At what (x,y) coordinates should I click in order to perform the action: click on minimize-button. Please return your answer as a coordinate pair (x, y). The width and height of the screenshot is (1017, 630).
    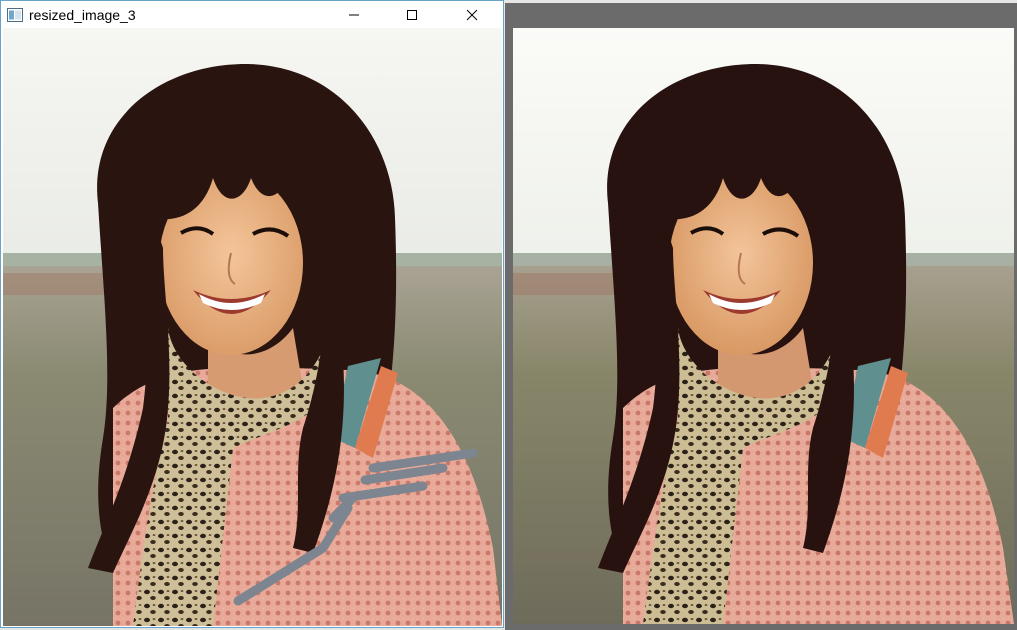
    Looking at the image, I should click on (354, 15).